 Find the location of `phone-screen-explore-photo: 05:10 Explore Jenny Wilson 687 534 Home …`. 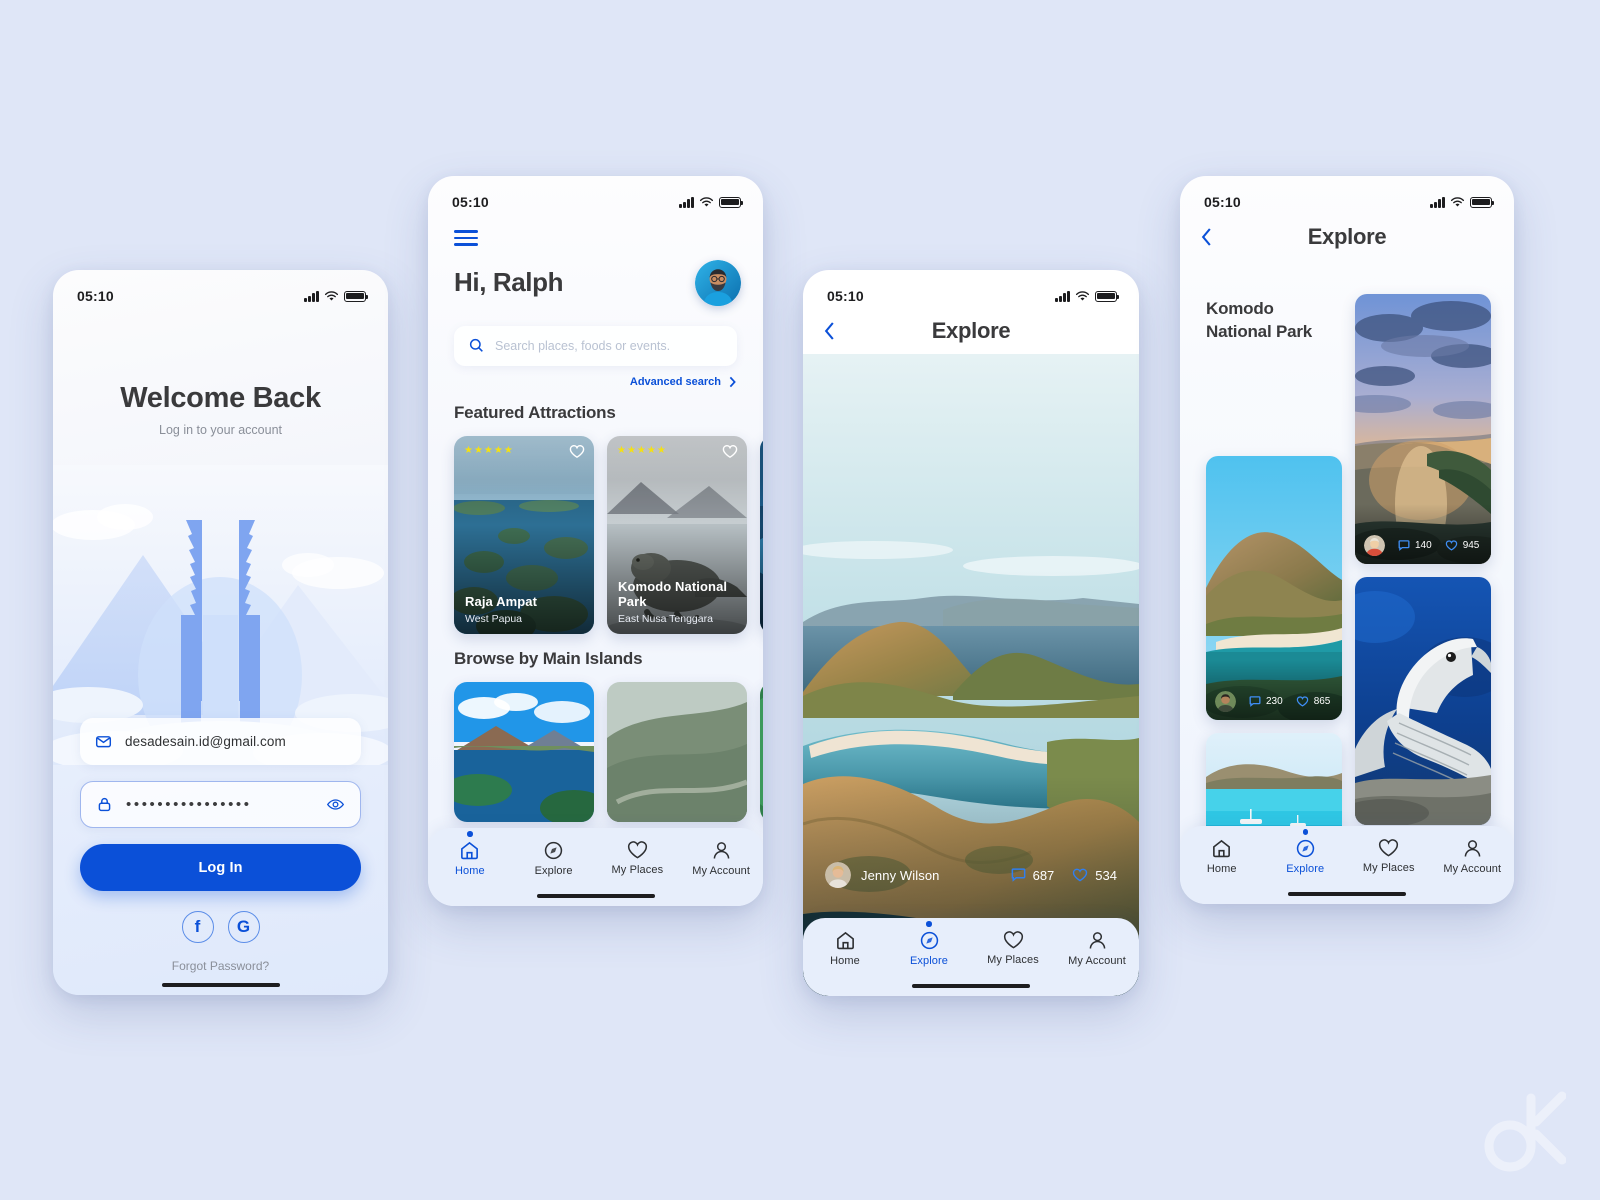

phone-screen-explore-photo: 05:10 Explore Jenny Wilson 687 534 Home … is located at coordinates (971, 633).